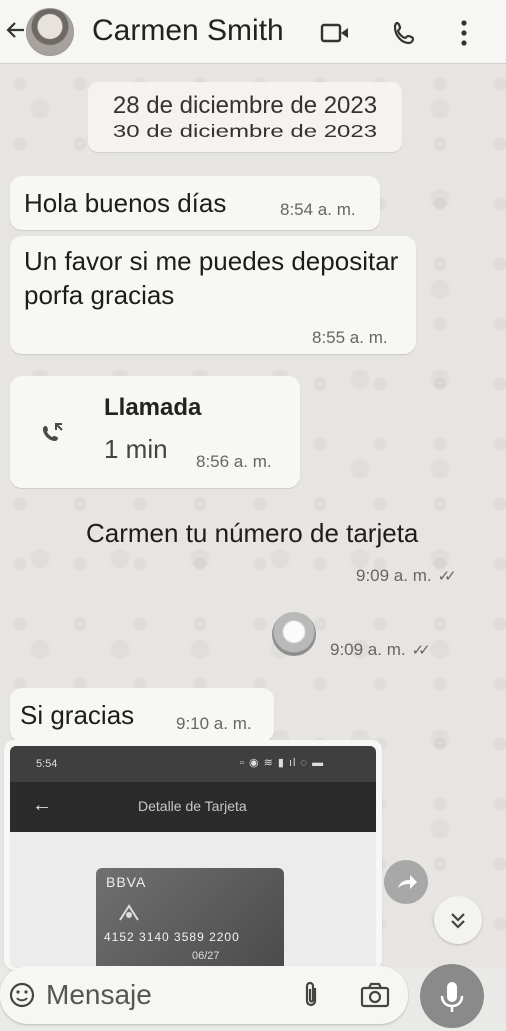  Describe the element at coordinates (193, 764) in the screenshot. I see `screenshot-status-bar: 5:54 ▫ ◉ ≋ ▮ ıl ◌ ▬` at that location.